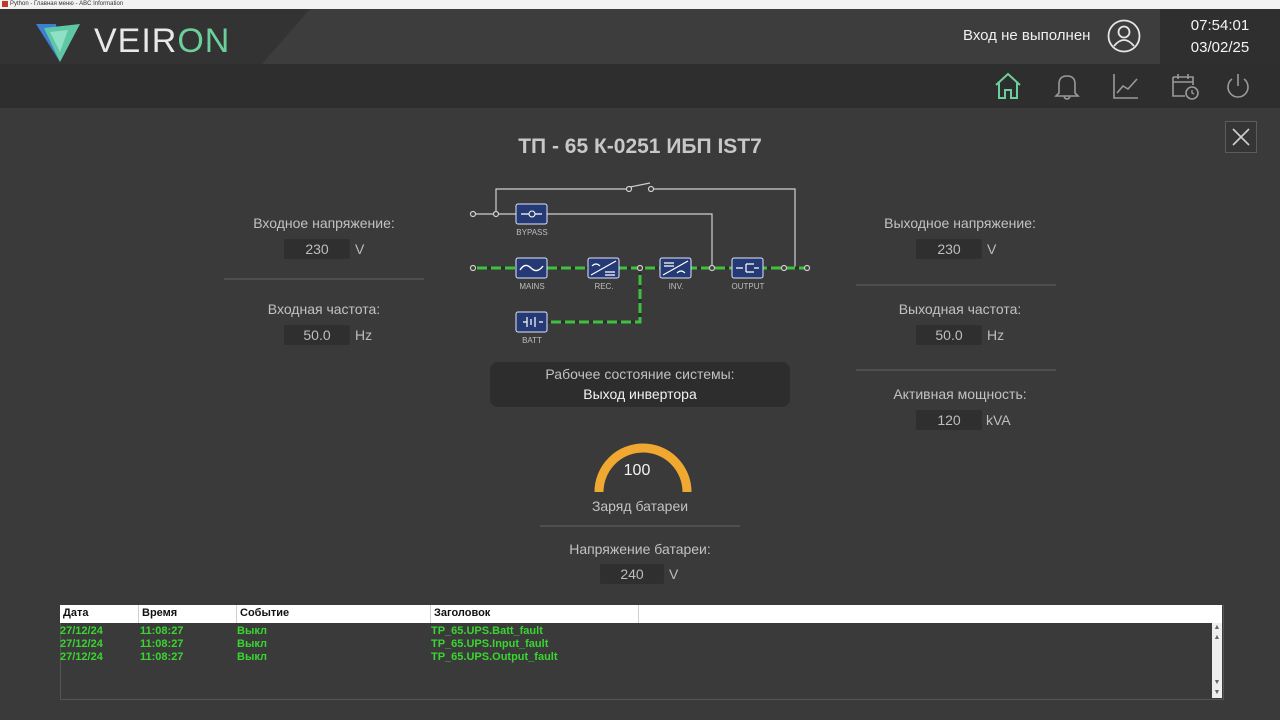 This screenshot has width=1280, height=720. What do you see at coordinates (490, 644) in the screenshot?
I see `log-tag: TP_65.UPS.Input_fault` at bounding box center [490, 644].